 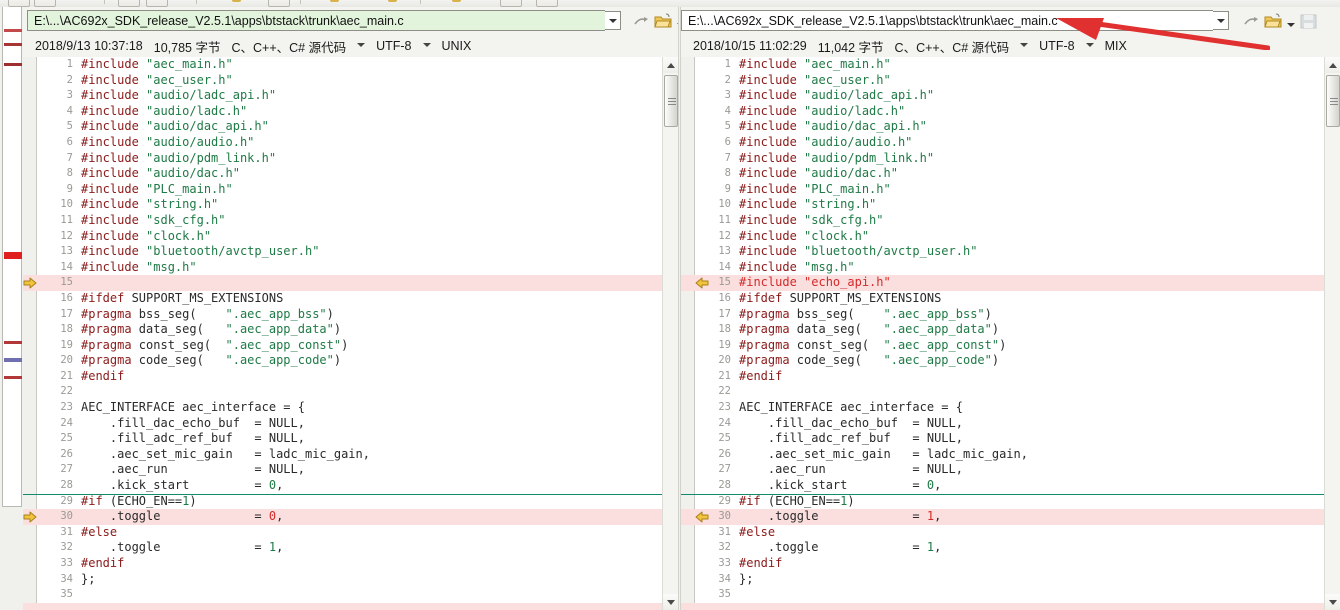 I want to click on code-line: 26 .aec_set_mic_gain = ladc_mic_gain,, so click(x=342, y=455).